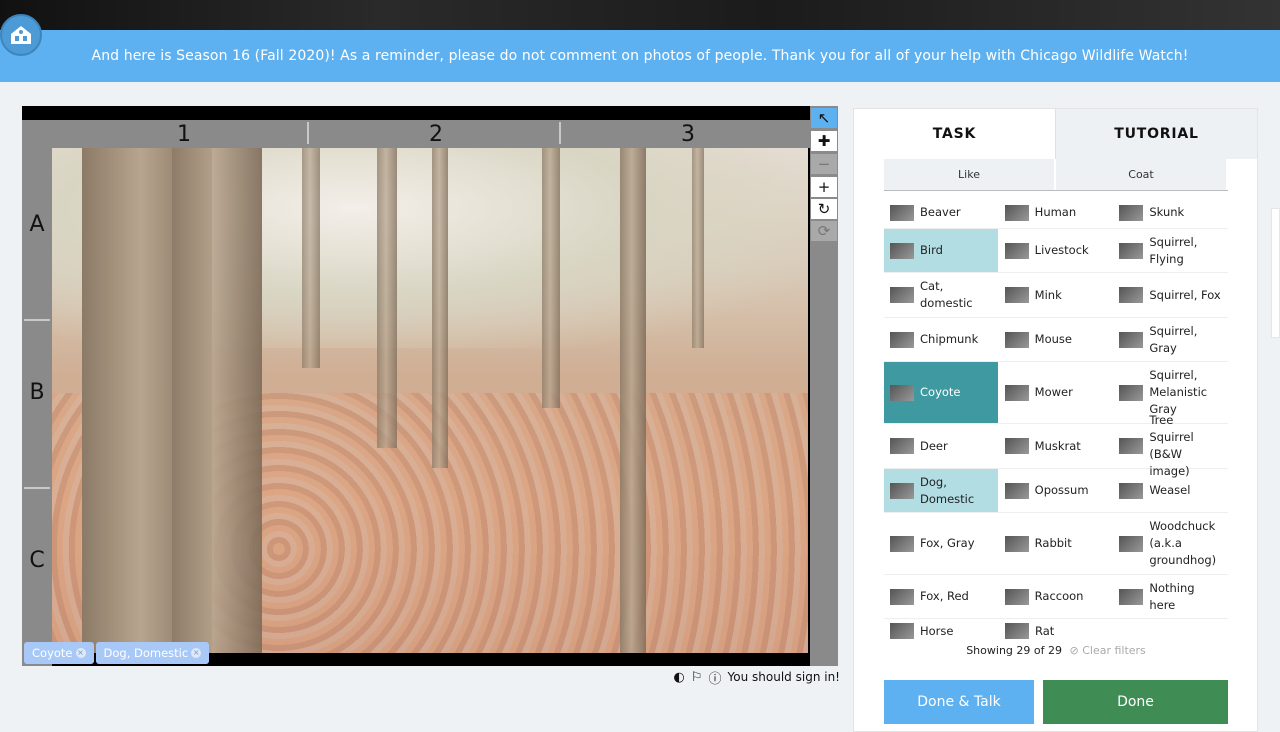 This screenshot has width=1280, height=732. Describe the element at coordinates (824, 164) in the screenshot. I see `zoom-out-icon: −` at that location.